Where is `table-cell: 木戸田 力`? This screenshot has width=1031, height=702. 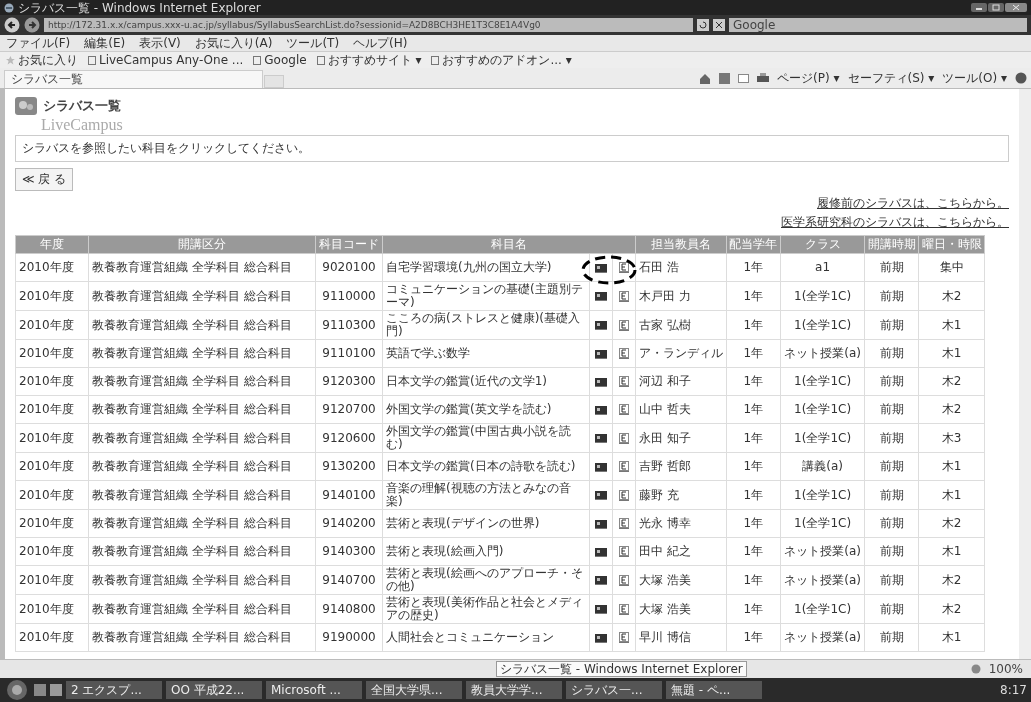
table-cell: 木戸田 力 is located at coordinates (681, 296).